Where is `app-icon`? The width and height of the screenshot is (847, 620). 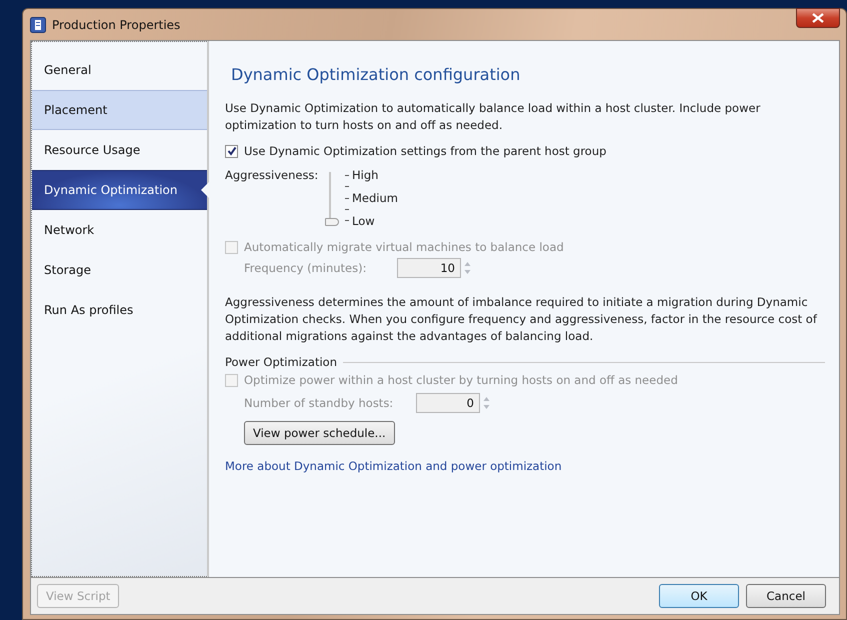
app-icon is located at coordinates (38, 24).